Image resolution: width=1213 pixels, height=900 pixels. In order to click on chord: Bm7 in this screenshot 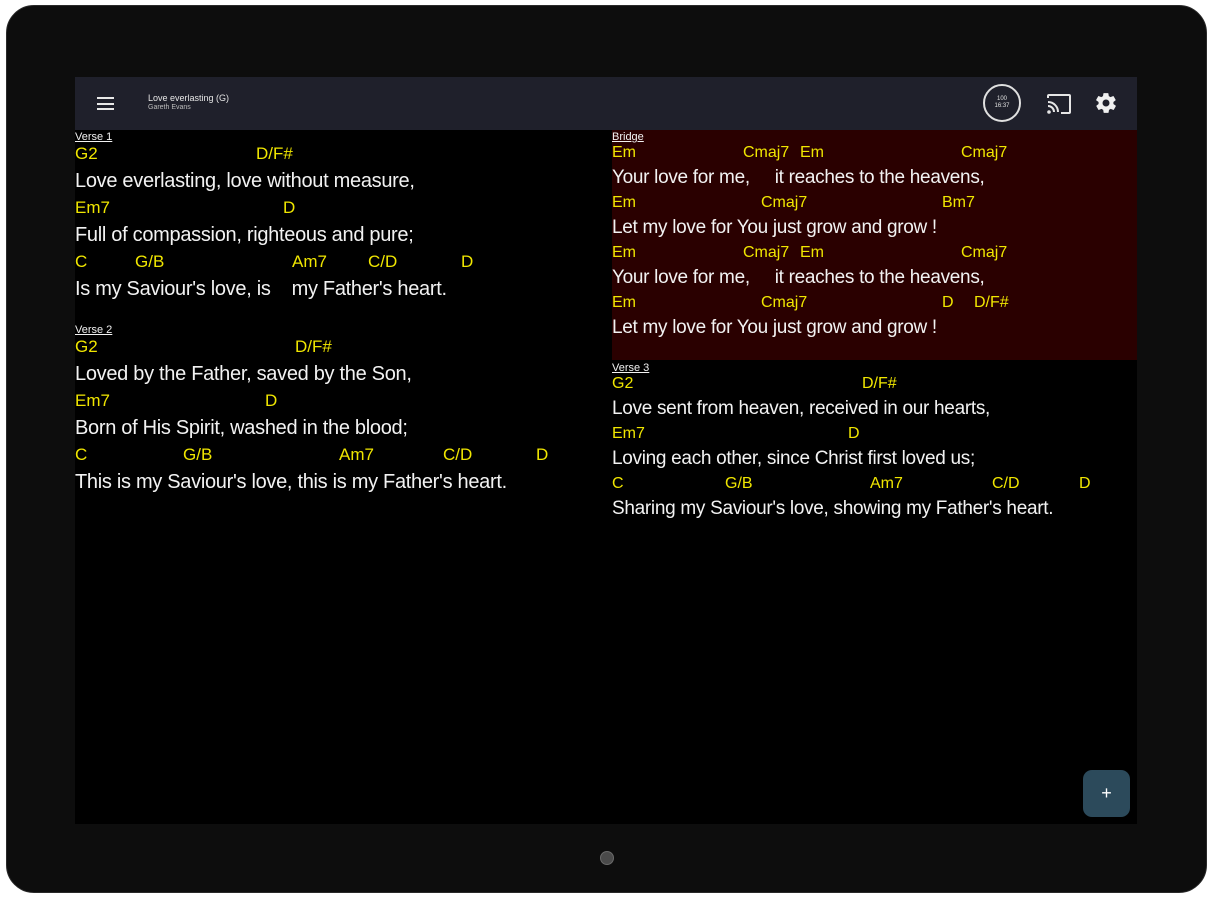, I will do `click(958, 202)`.